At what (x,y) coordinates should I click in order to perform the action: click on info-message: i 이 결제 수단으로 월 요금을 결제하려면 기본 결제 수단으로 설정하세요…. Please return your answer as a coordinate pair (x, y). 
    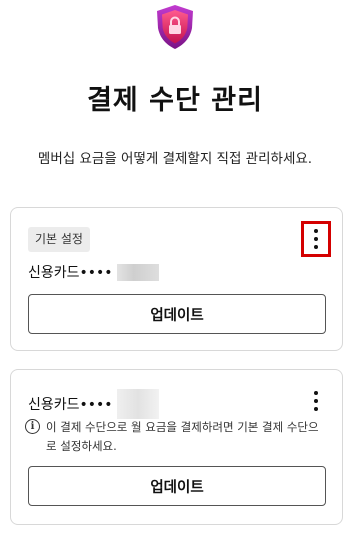
    Looking at the image, I should click on (175, 437).